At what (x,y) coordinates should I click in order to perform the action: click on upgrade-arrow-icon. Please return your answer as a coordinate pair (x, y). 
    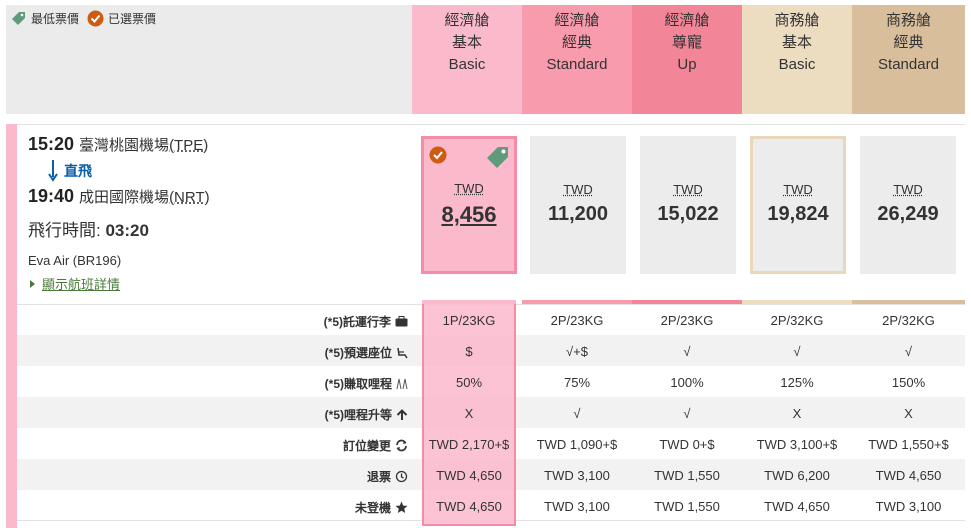
    Looking at the image, I should click on (402, 414).